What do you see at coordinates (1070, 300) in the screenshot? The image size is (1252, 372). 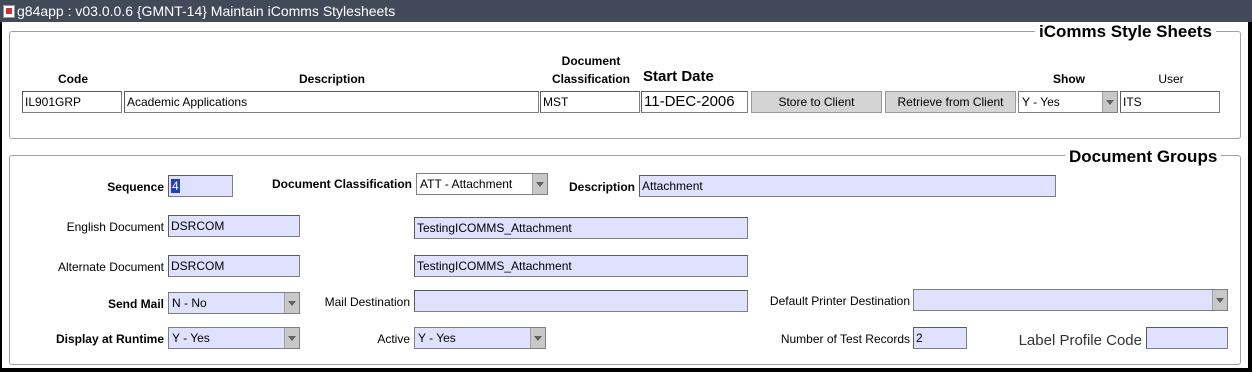 I see `default-printer-select` at bounding box center [1070, 300].